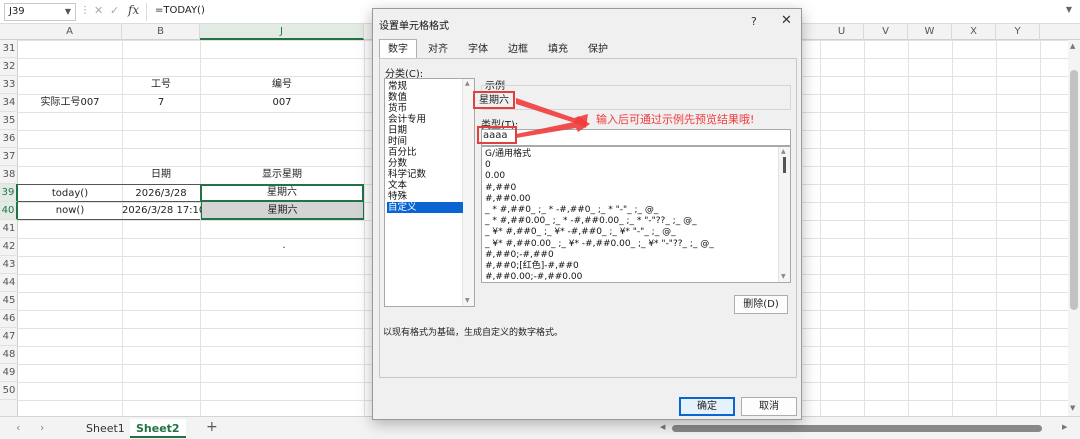 The height and width of the screenshot is (439, 1080). What do you see at coordinates (842, 32) in the screenshot?
I see `column-header-u: U` at bounding box center [842, 32].